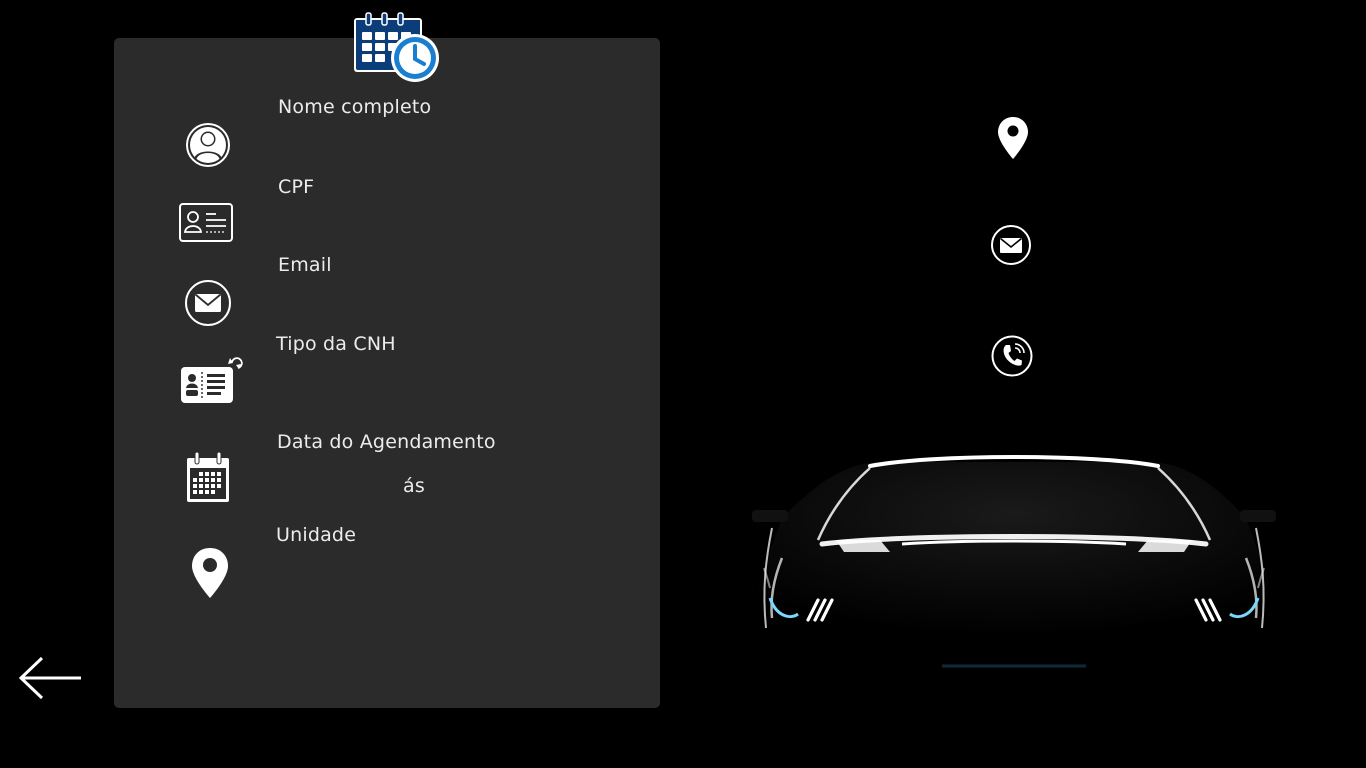  I want to click on calendar-clock-icon, so click(396, 47).